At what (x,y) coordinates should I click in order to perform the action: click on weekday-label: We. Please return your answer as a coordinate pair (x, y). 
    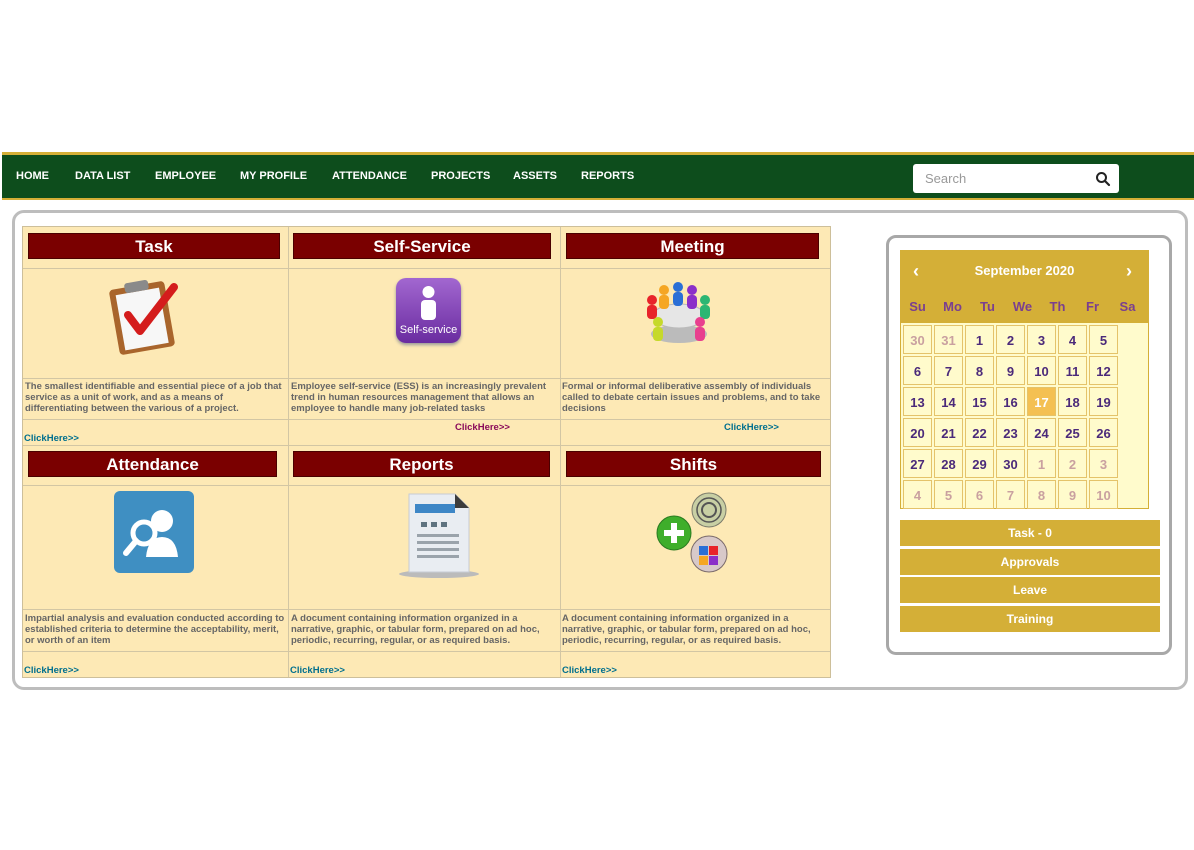
    Looking at the image, I should click on (1022, 306).